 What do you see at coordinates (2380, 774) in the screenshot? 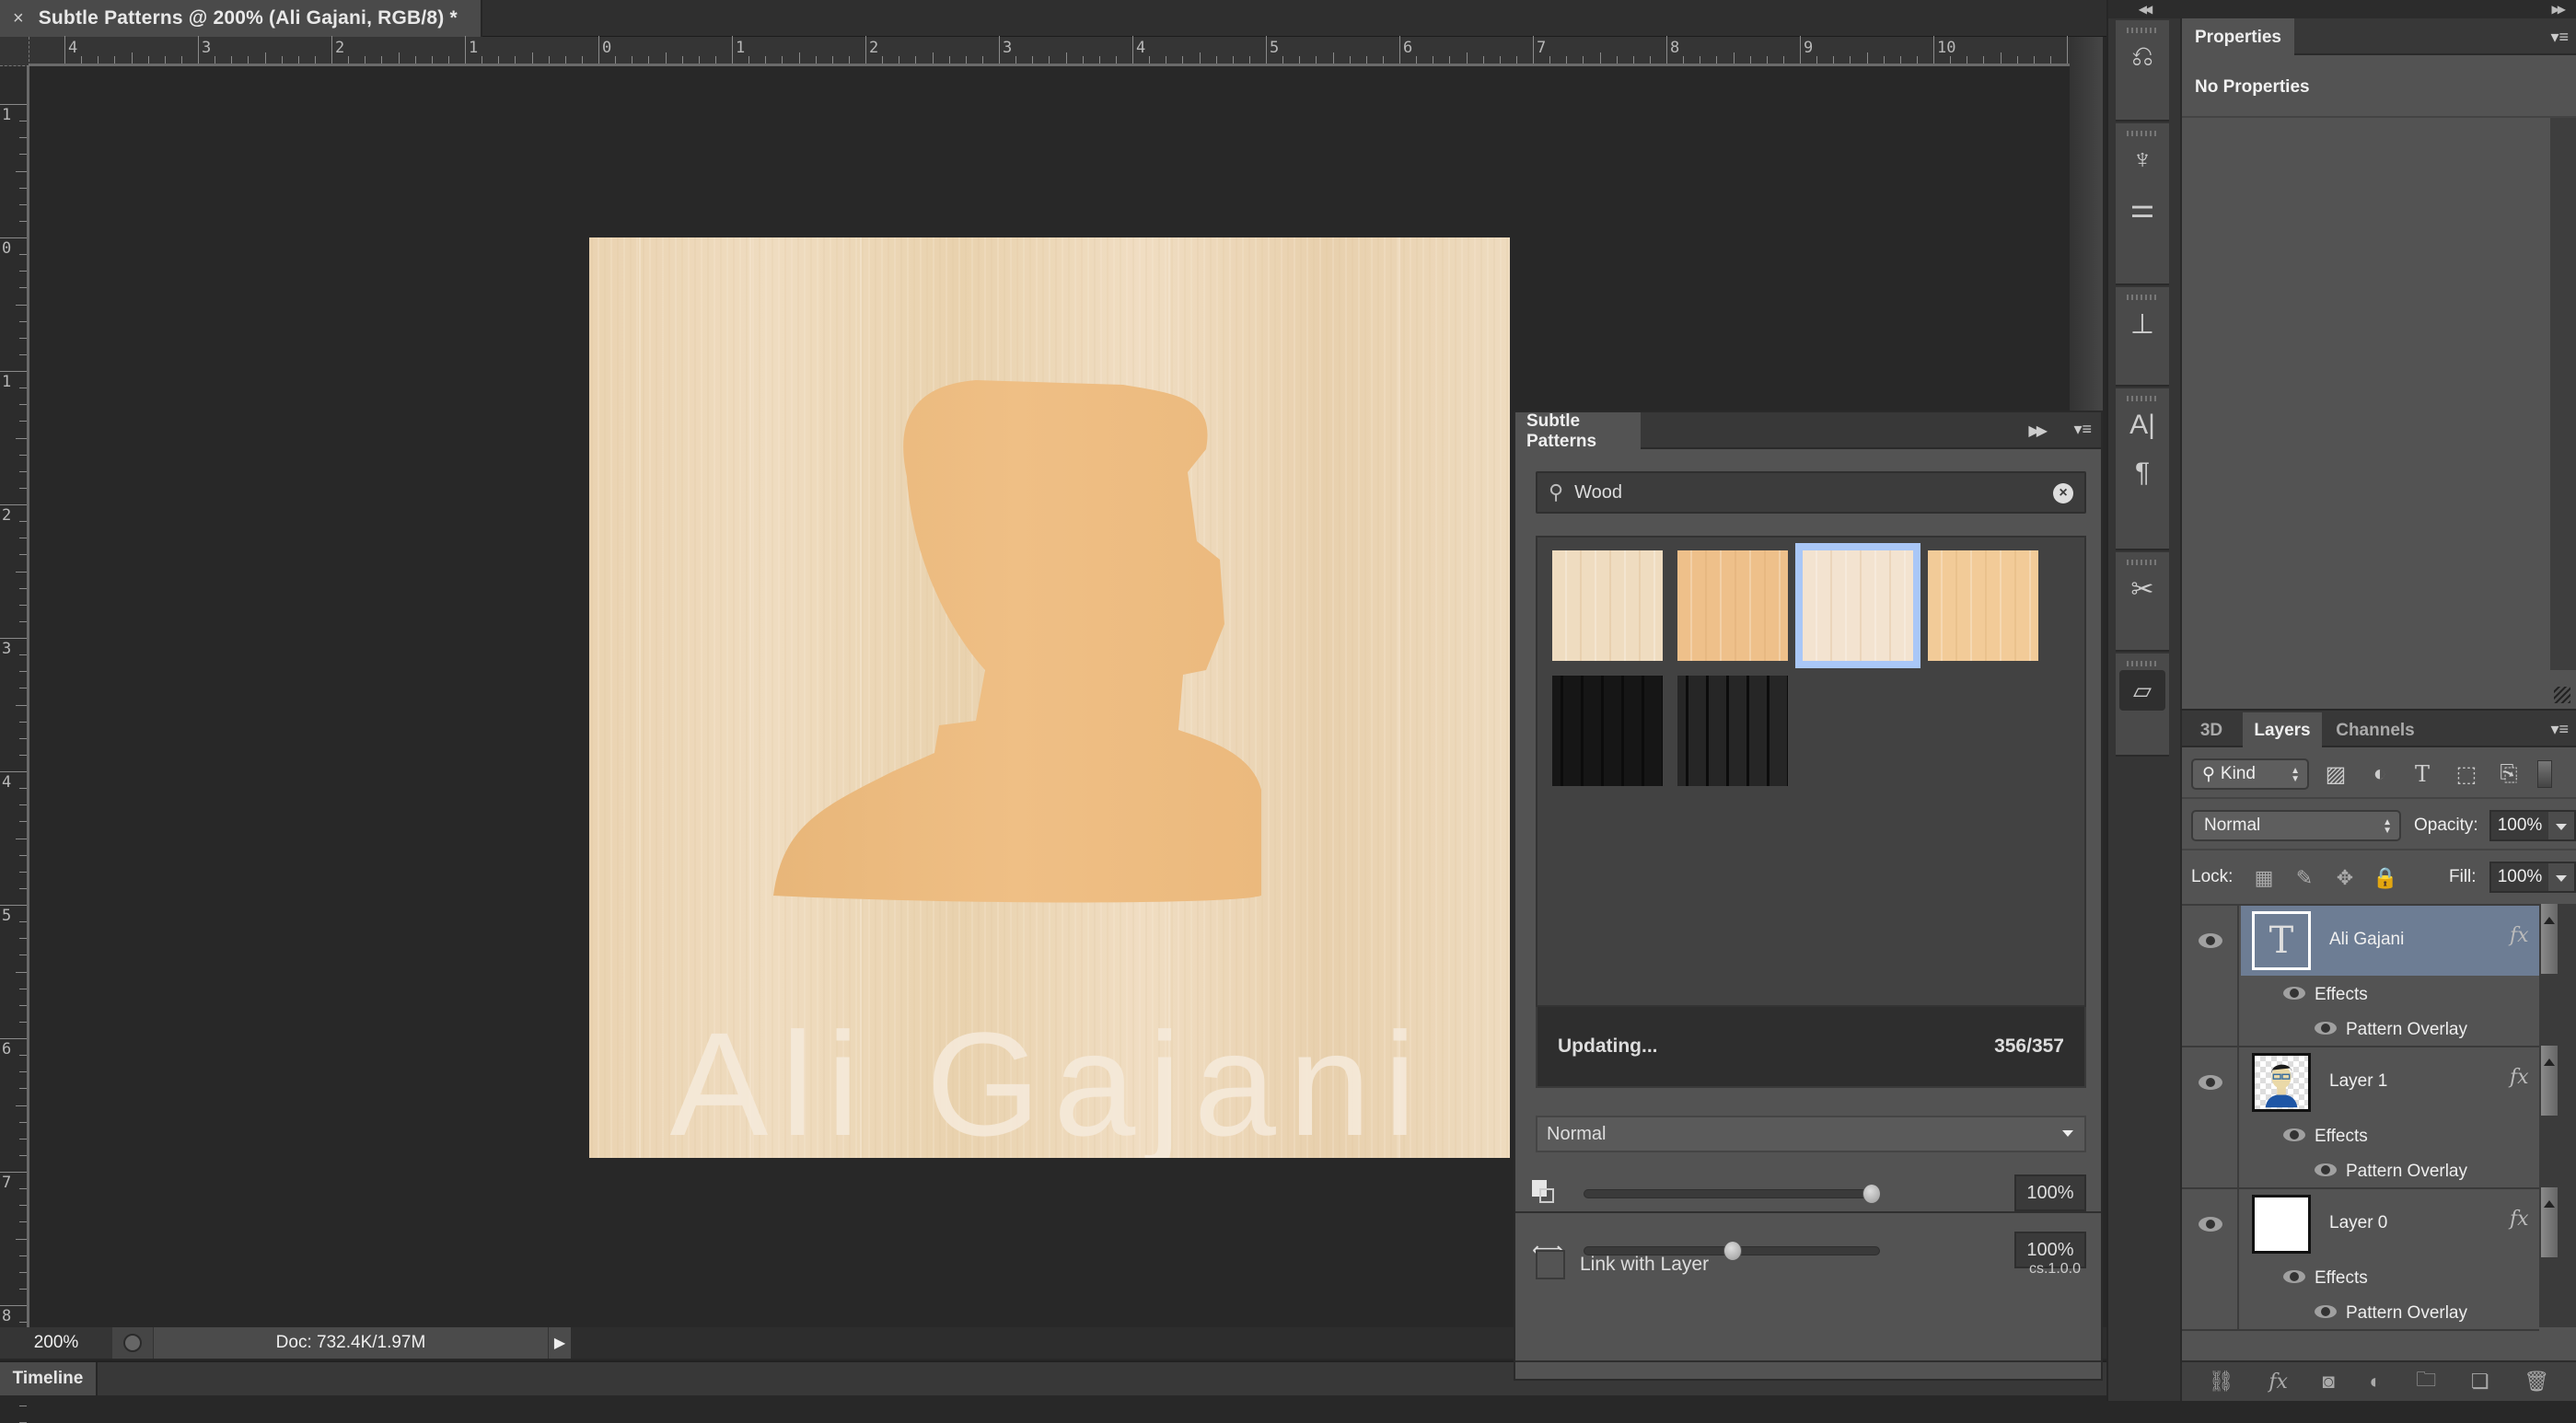
I see `adjustment-filter-icon: ◐` at bounding box center [2380, 774].